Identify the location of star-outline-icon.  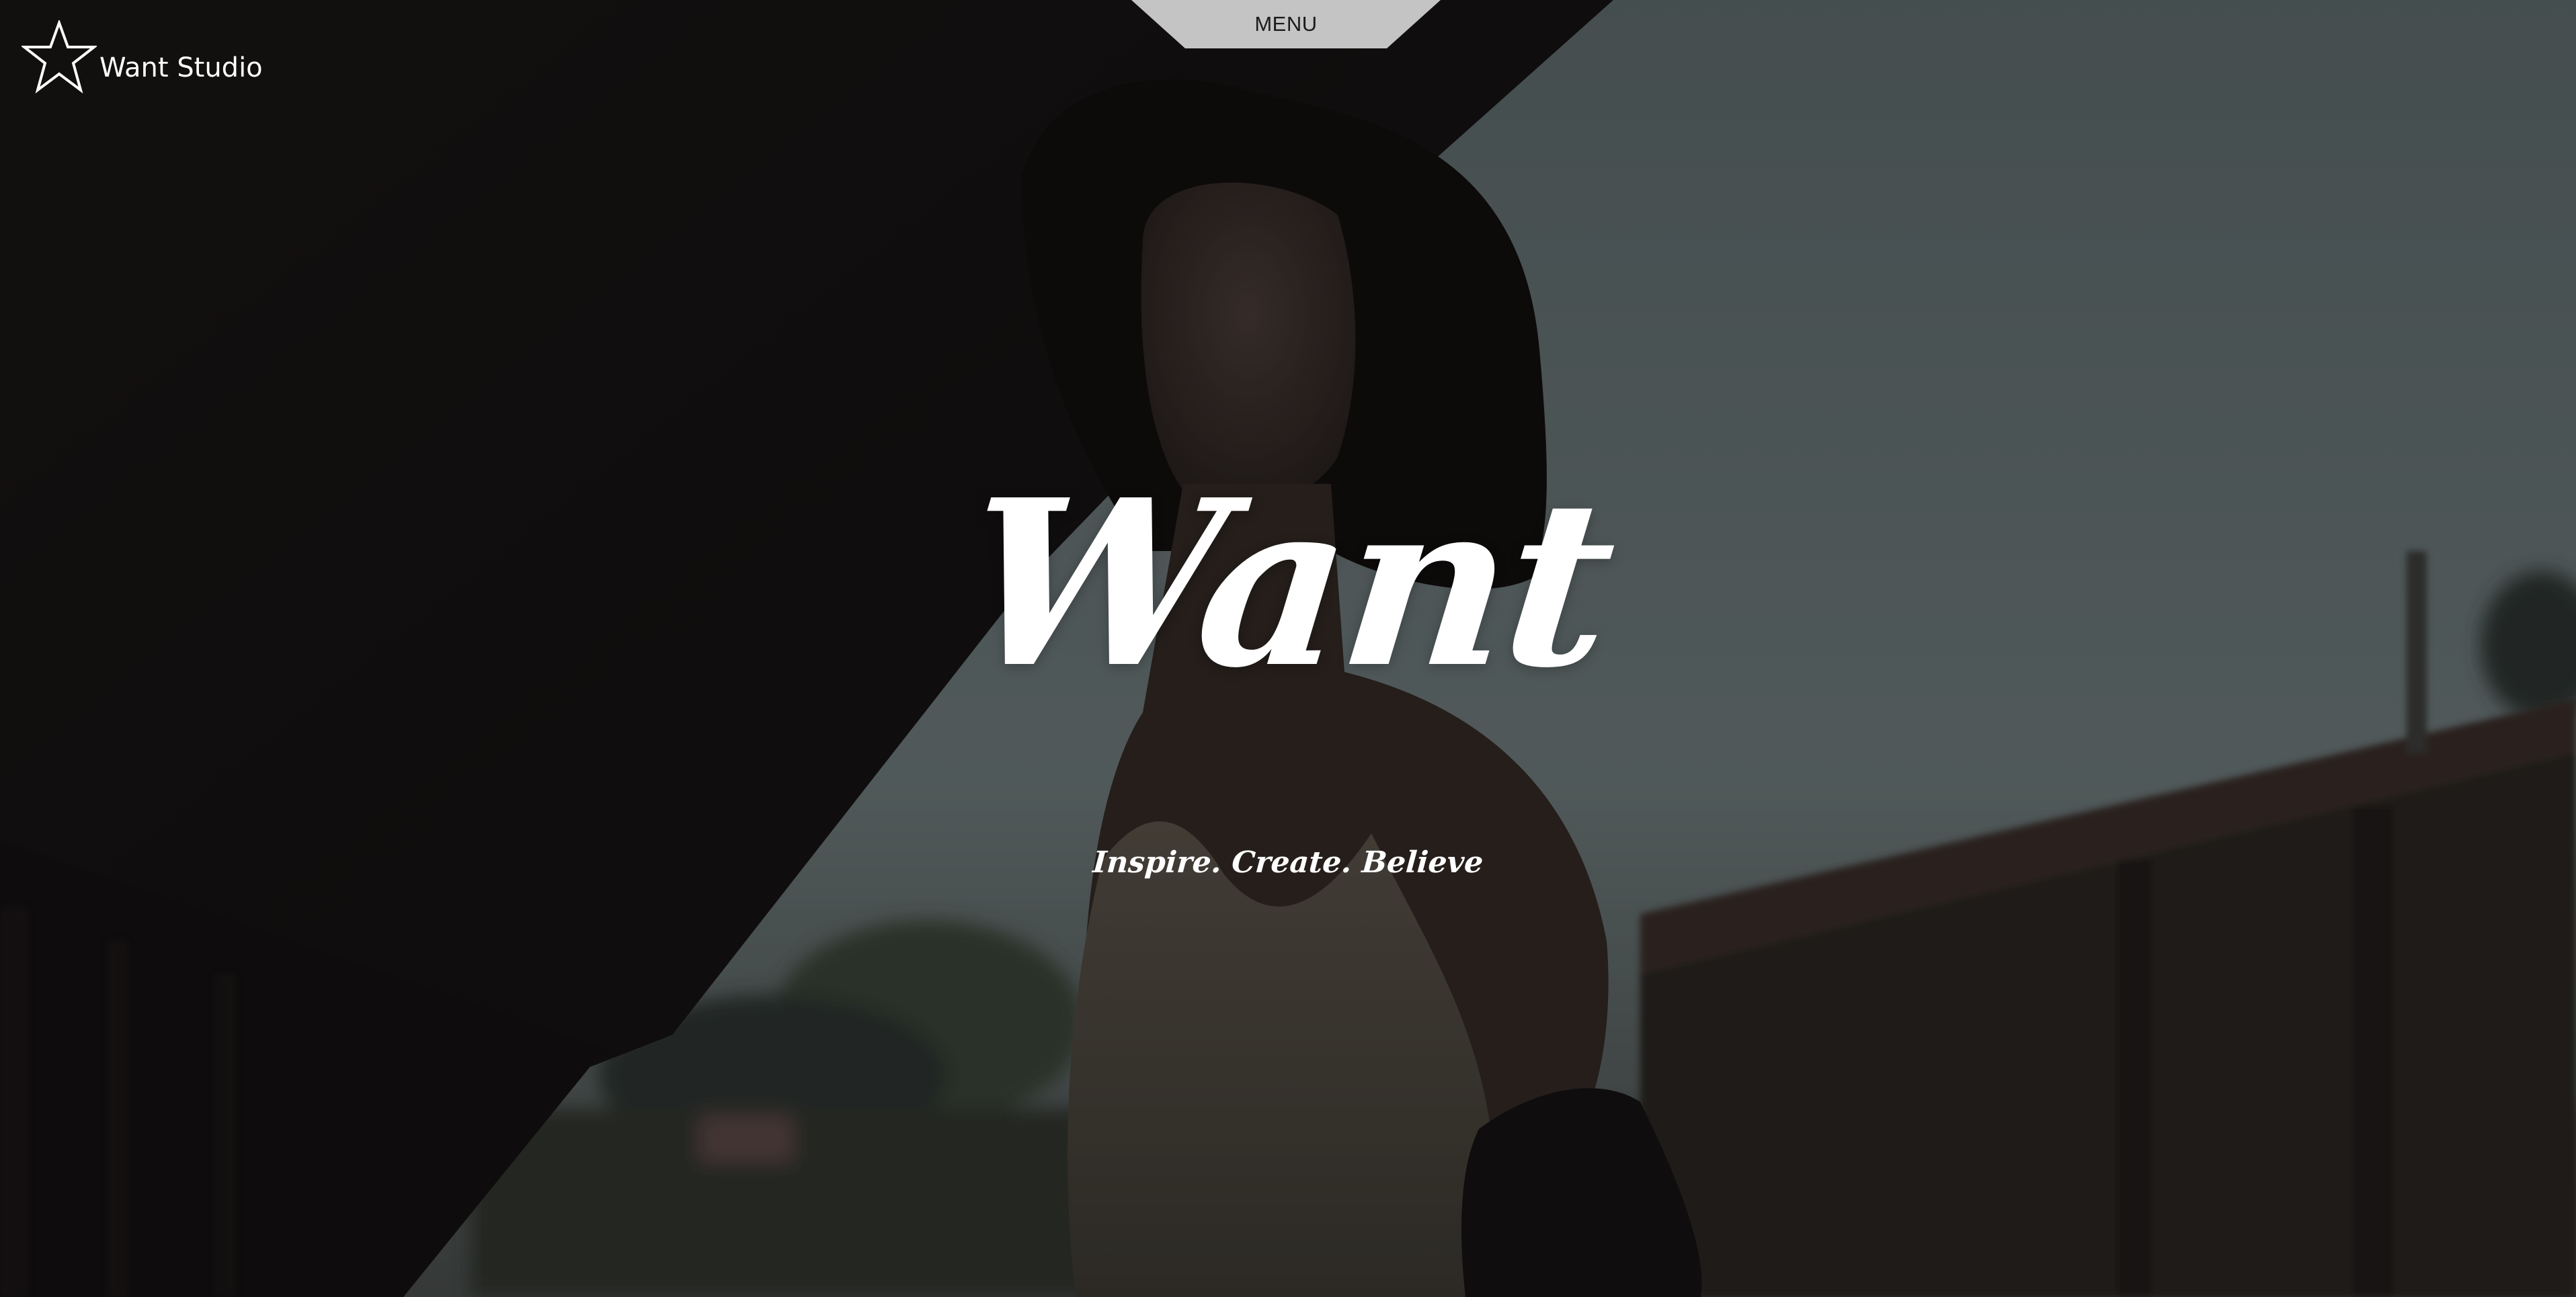
(59, 57).